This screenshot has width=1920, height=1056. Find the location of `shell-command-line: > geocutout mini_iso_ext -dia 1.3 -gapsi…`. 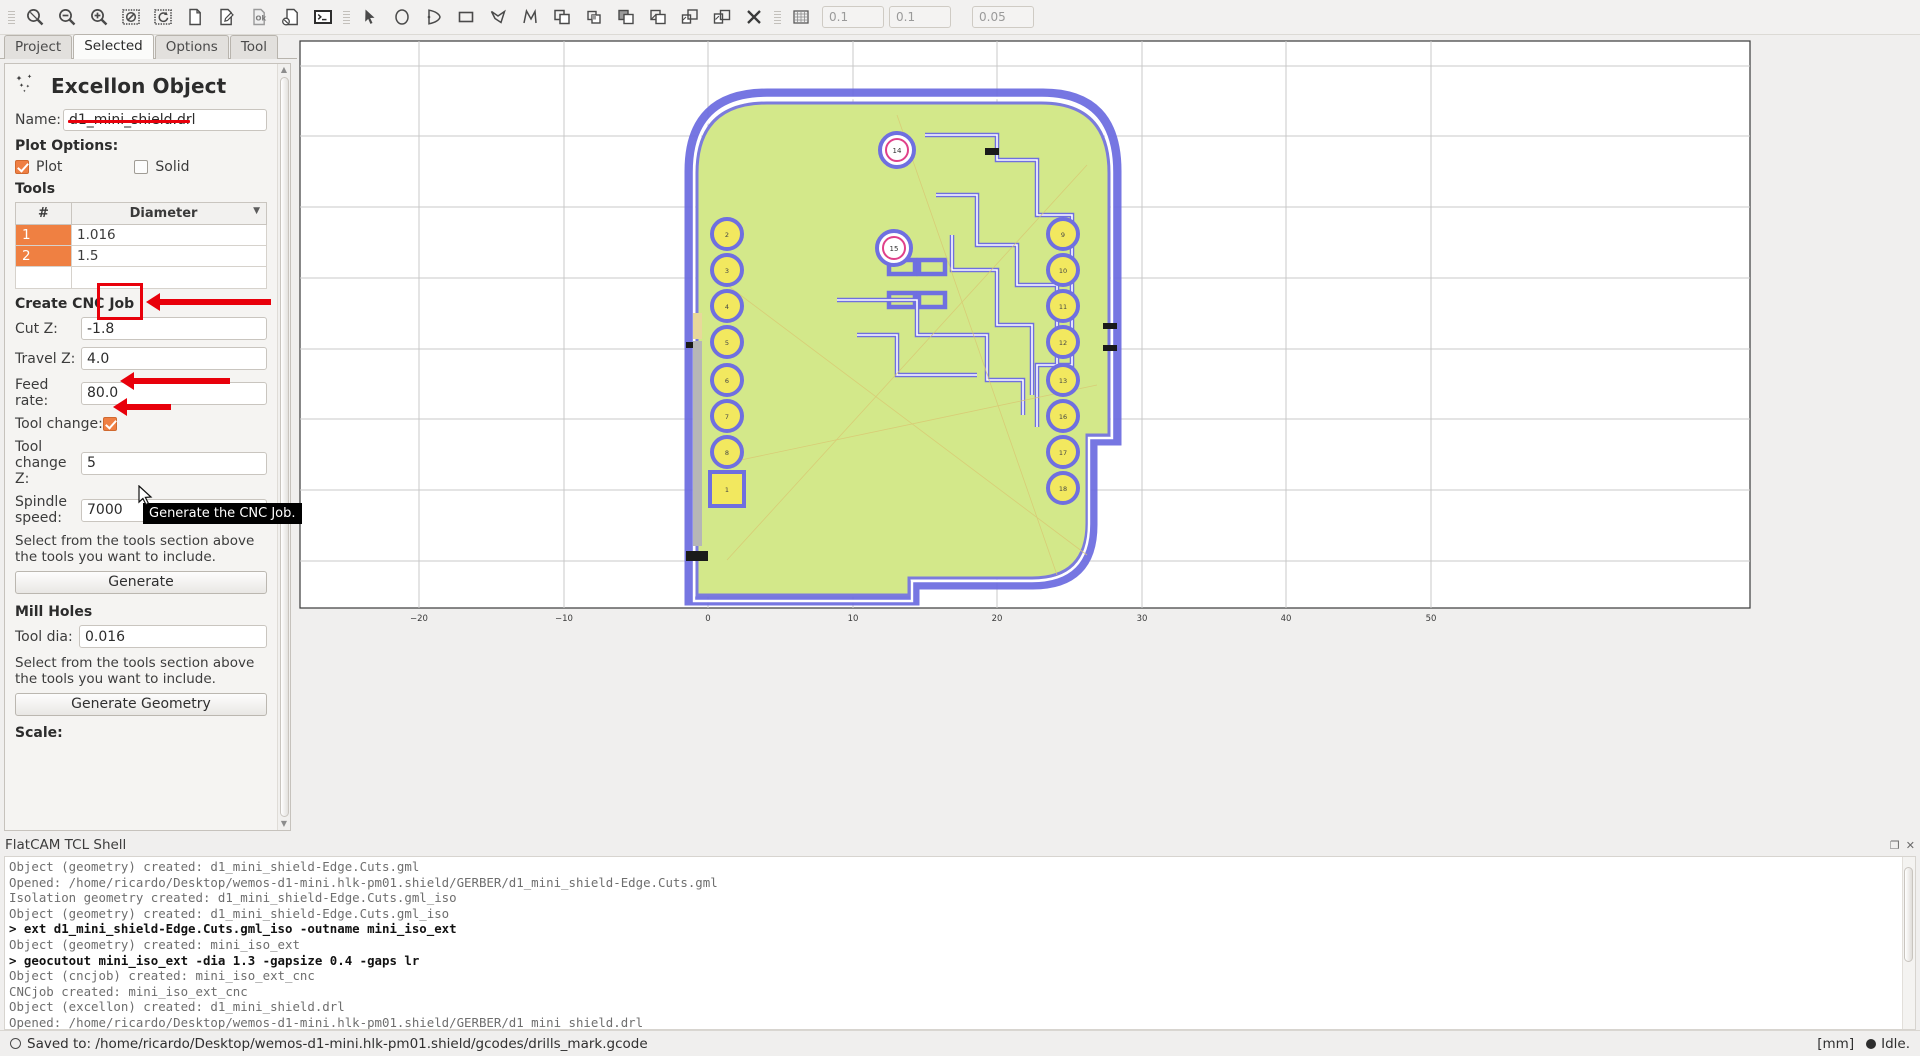

shell-command-line: > geocutout mini_iso_ext -dia 1.3 -gapsi… is located at coordinates (214, 960).